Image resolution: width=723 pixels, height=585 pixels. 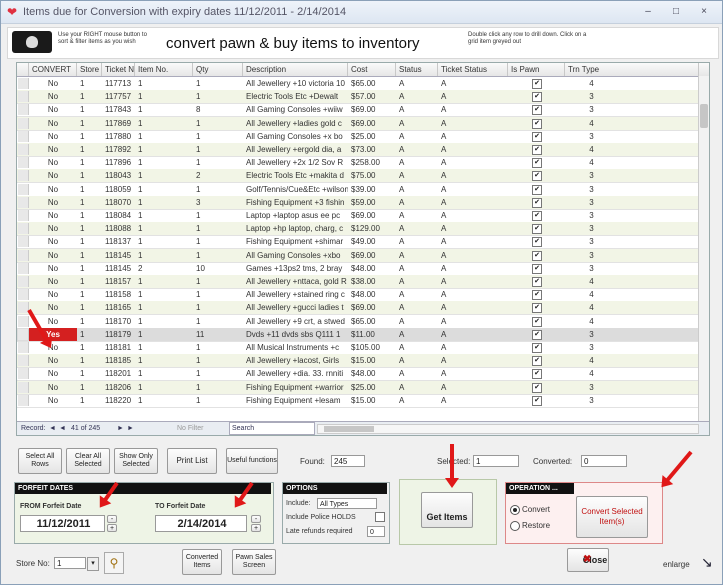 I want to click on prev-record-button: ◄, so click(x=62, y=428).